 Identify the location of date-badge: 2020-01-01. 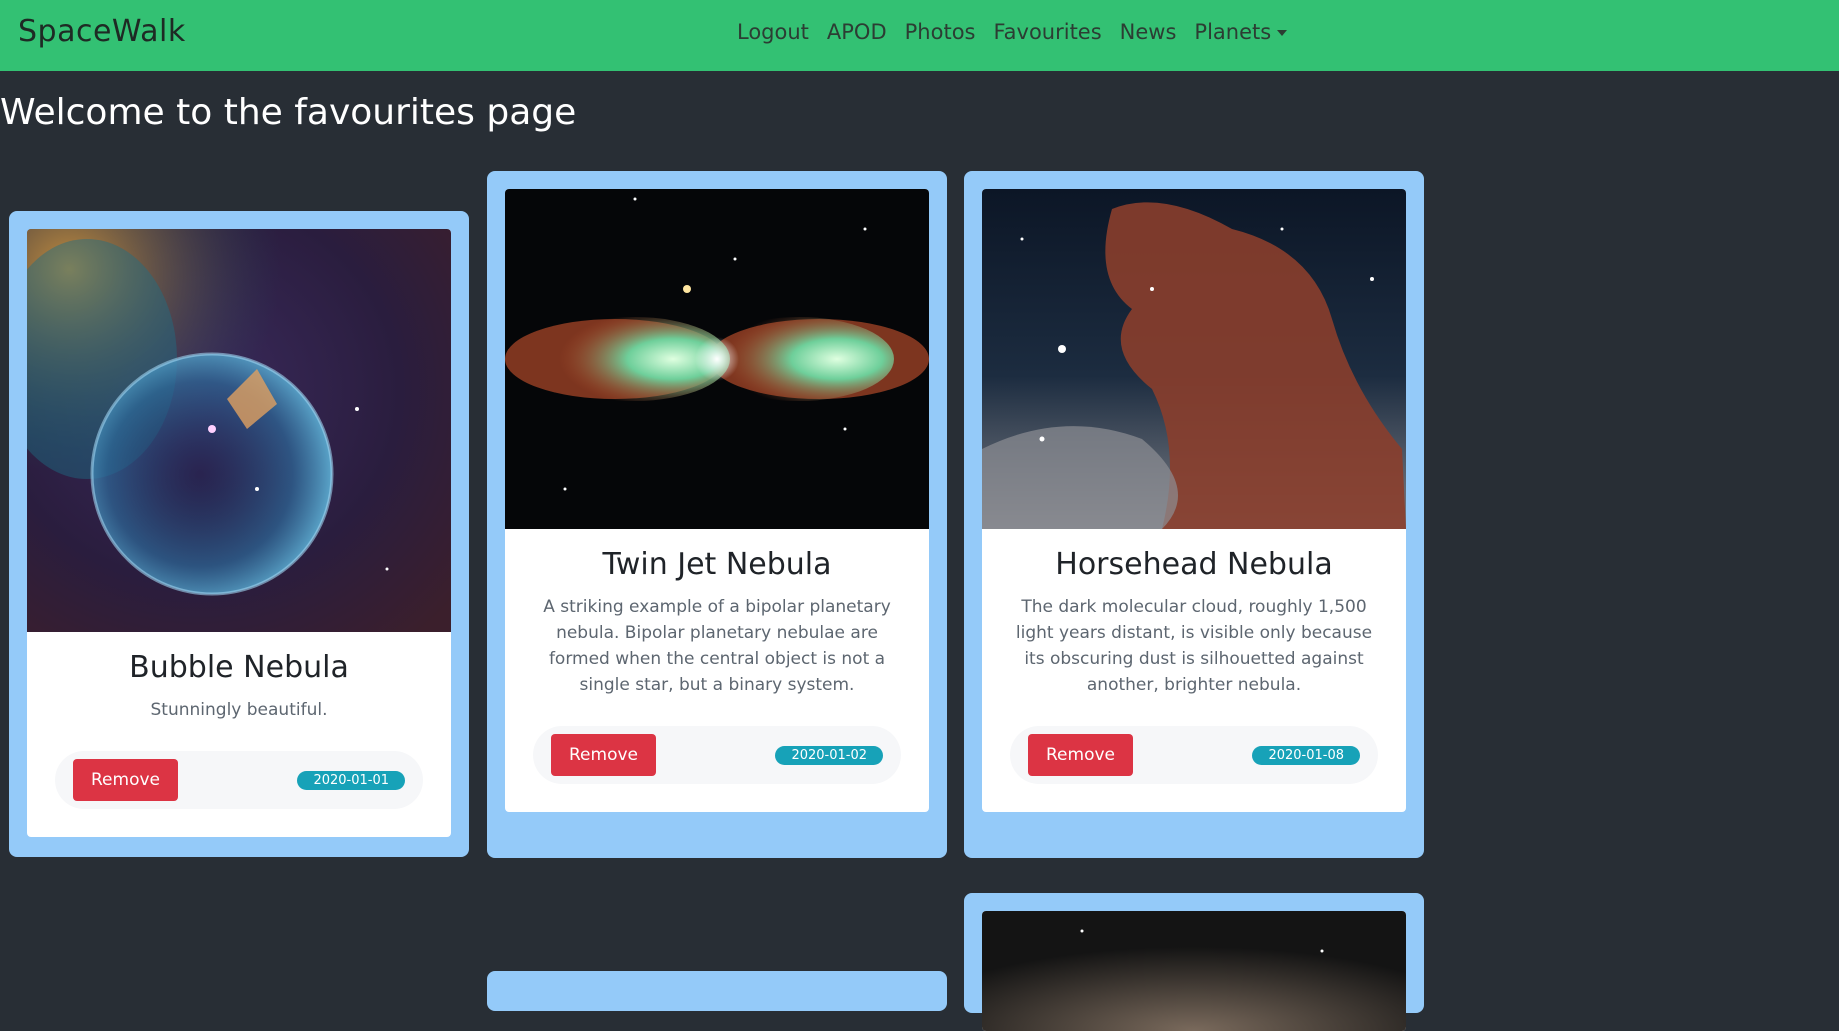
(351, 780).